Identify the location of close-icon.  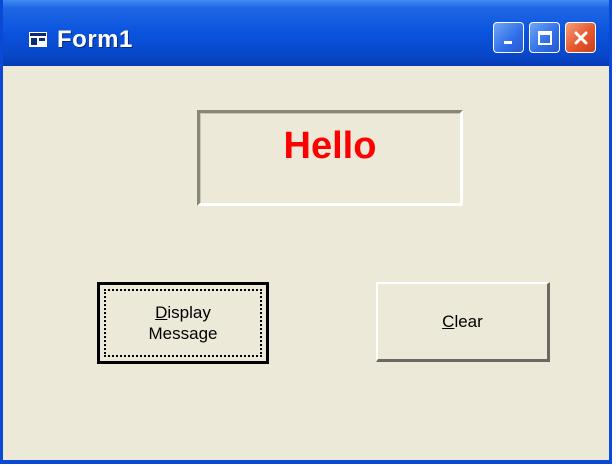
(580, 37).